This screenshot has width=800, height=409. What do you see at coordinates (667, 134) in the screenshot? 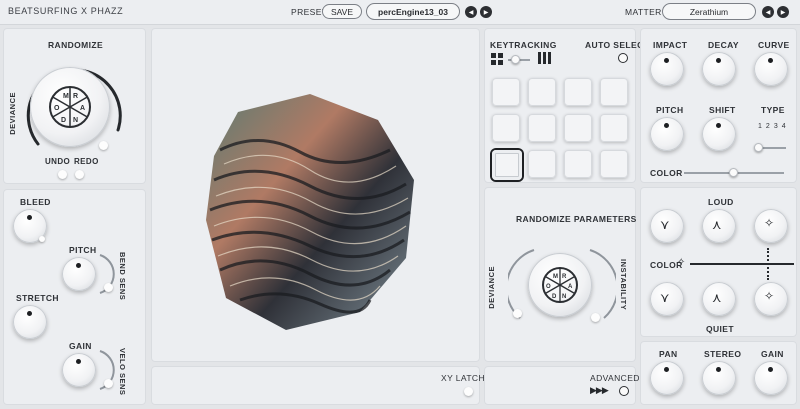
I see `pitch-env-knob` at bounding box center [667, 134].